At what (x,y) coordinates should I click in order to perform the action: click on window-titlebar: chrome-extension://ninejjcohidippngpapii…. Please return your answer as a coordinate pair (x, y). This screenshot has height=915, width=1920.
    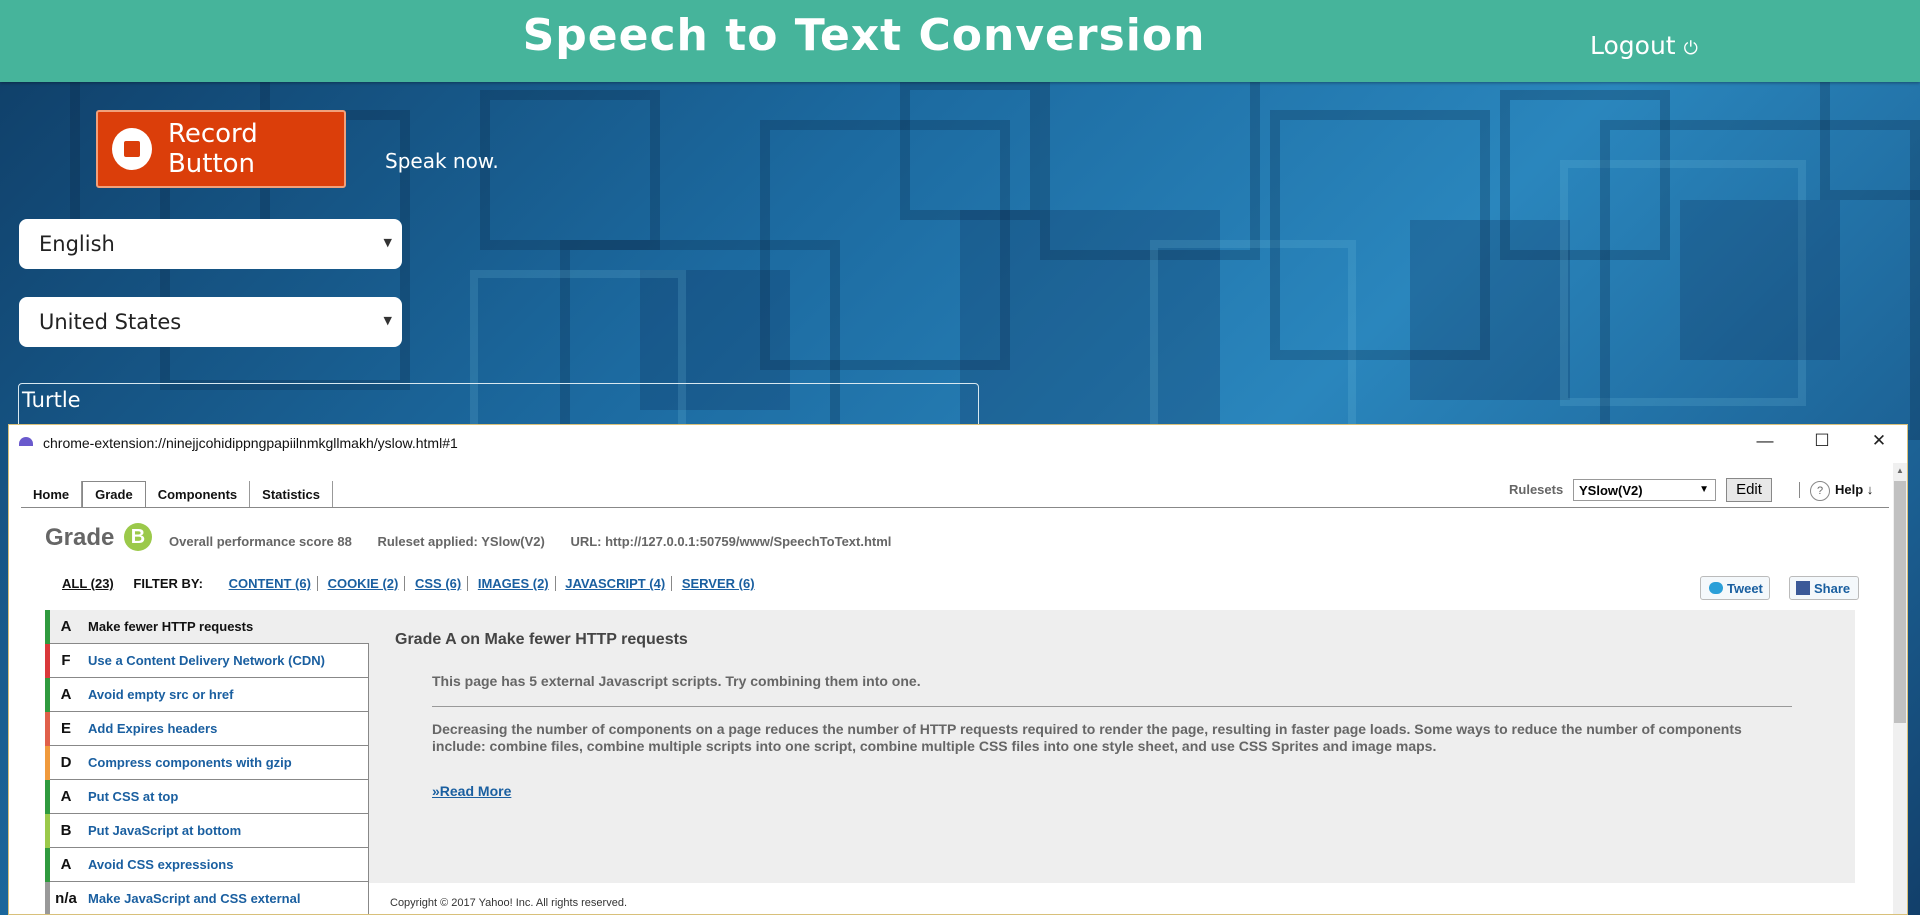
    Looking at the image, I should click on (958, 442).